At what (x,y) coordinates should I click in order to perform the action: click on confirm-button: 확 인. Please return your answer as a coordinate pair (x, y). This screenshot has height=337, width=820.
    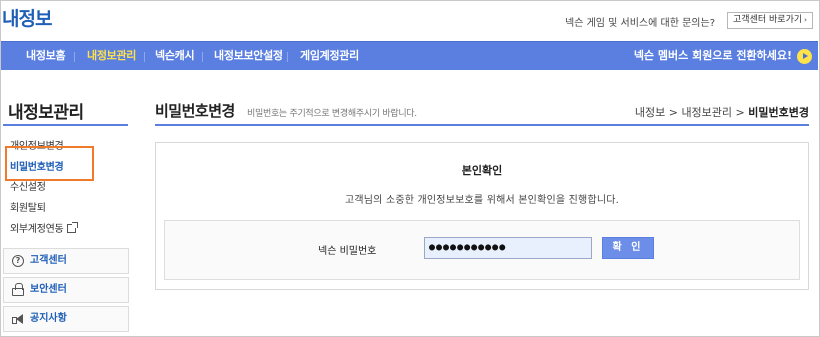
    Looking at the image, I should click on (628, 248).